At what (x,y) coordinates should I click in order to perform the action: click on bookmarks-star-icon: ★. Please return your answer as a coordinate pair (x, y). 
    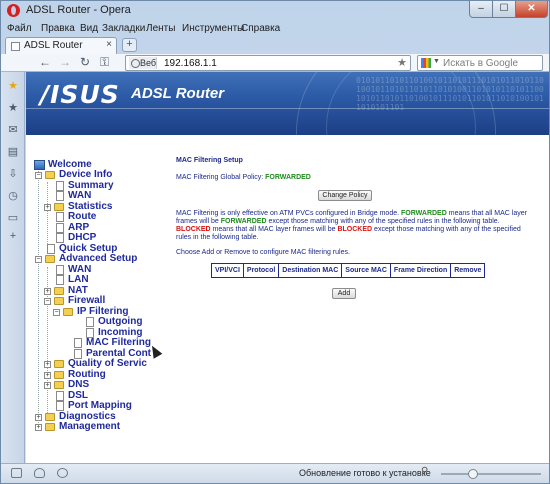
    Looking at the image, I should click on (13, 86).